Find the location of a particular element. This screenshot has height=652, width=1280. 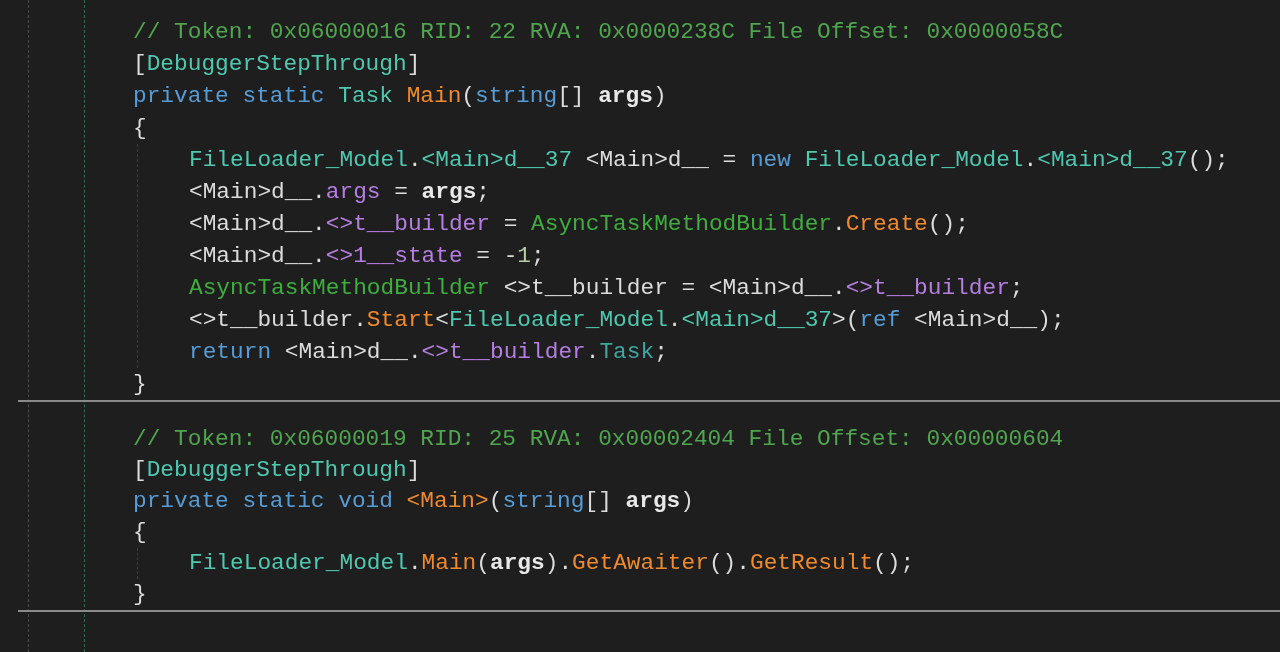

code-line: AsyncTaskMethodBuilder <>t__builder = <Main>d__.<>t__builder; is located at coordinates (606, 288).